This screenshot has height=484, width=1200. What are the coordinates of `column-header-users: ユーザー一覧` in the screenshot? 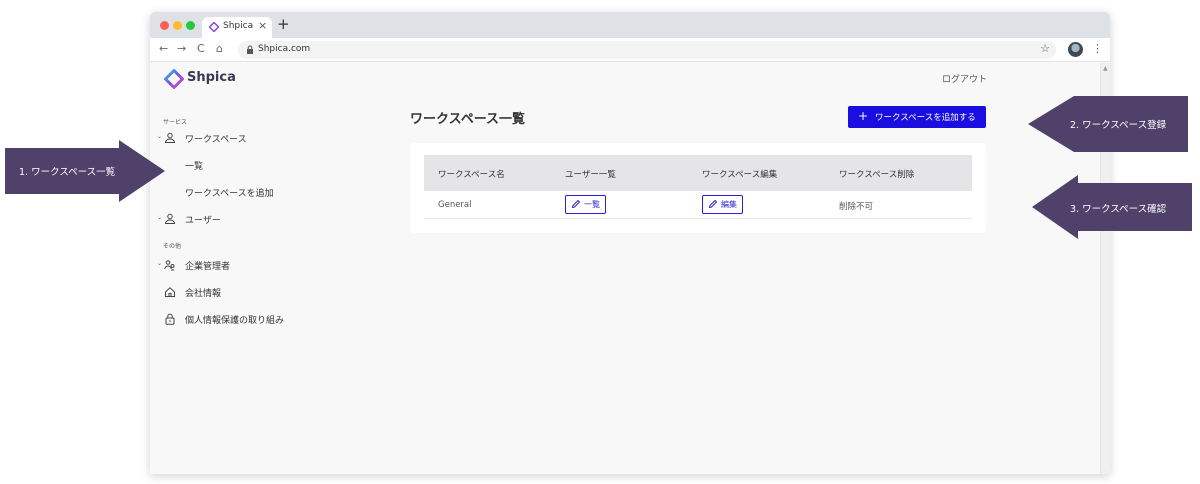 It's located at (590, 175).